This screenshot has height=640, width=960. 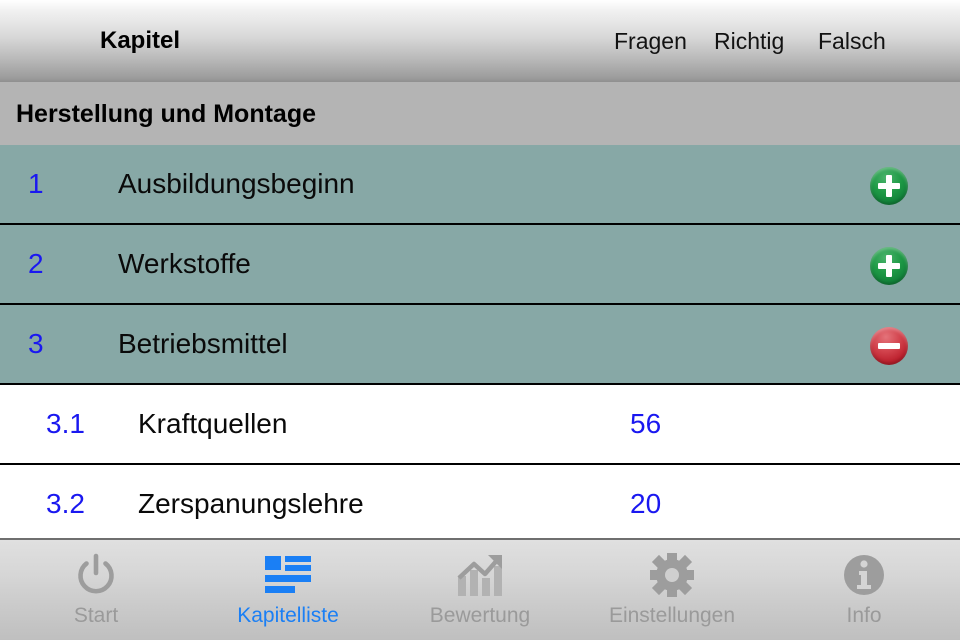 What do you see at coordinates (852, 41) in the screenshot?
I see `column-header-falsch: Falsch` at bounding box center [852, 41].